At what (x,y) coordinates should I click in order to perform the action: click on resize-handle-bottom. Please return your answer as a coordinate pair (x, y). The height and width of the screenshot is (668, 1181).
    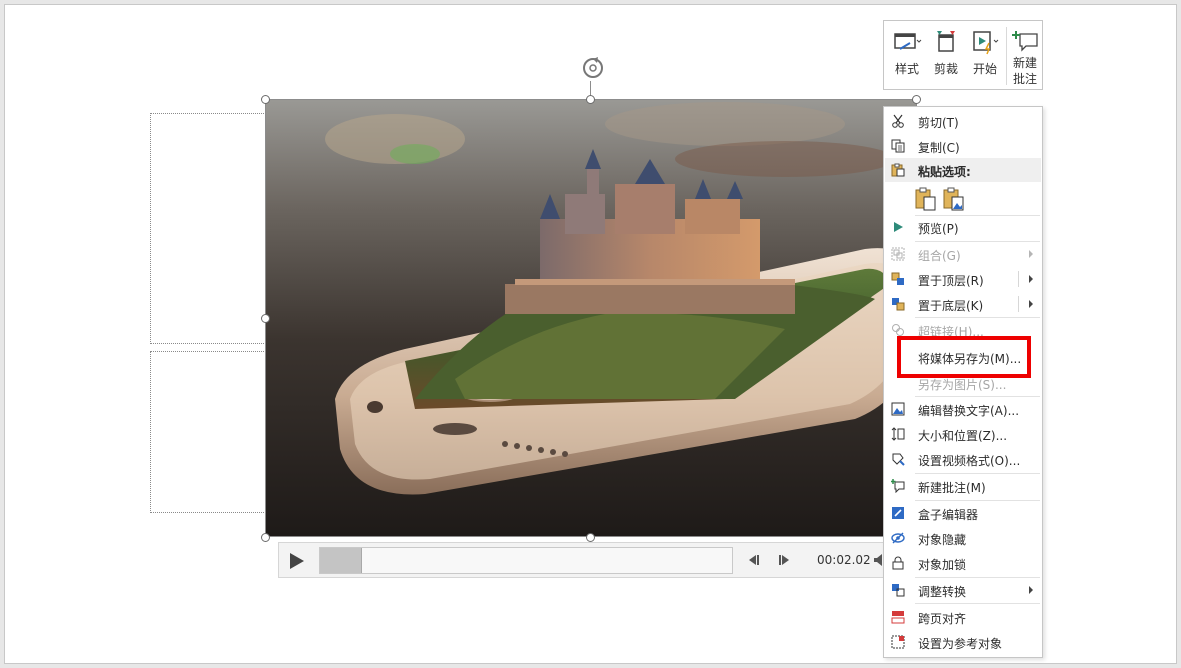
    Looking at the image, I should click on (590, 537).